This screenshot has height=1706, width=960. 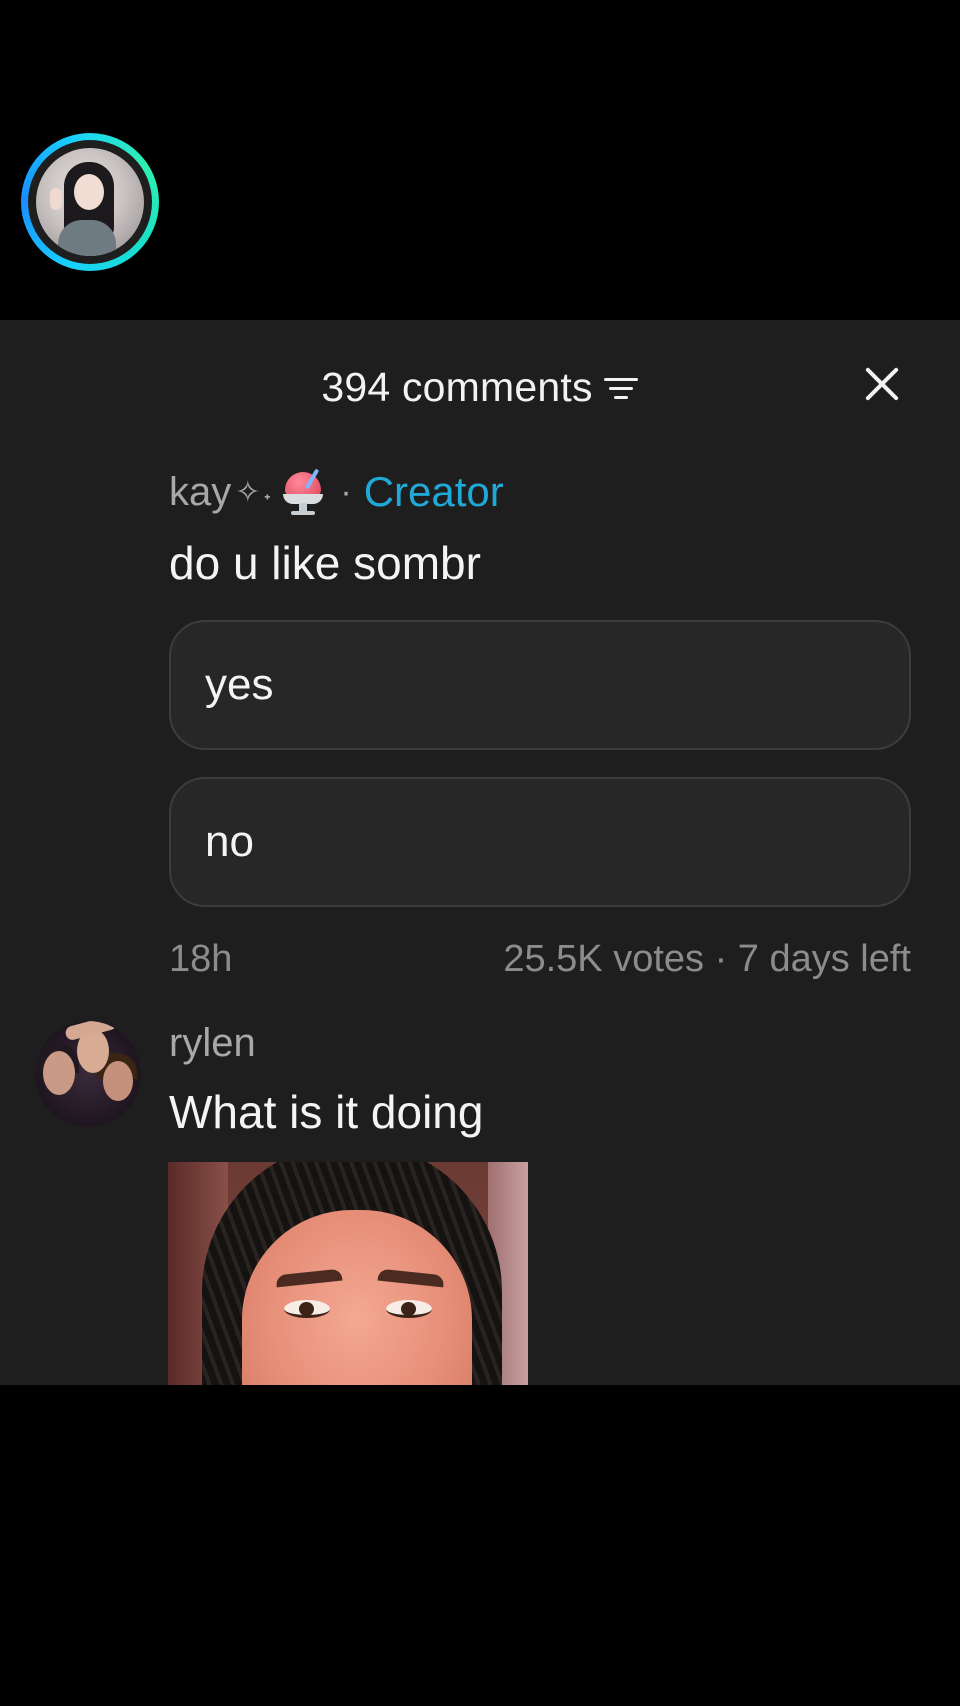 I want to click on poll-votes-label: 25.5K votes · 7 days left, so click(x=707, y=958).